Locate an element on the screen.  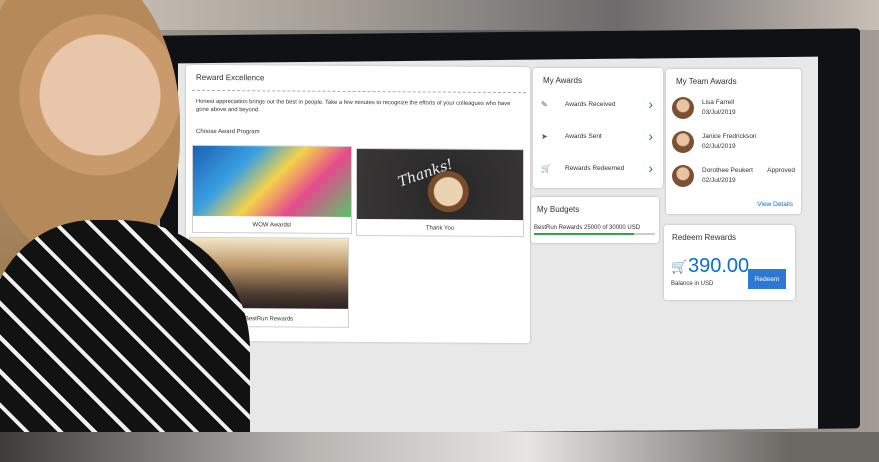
program-tile-wow: WOW Awards! is located at coordinates (272, 189).